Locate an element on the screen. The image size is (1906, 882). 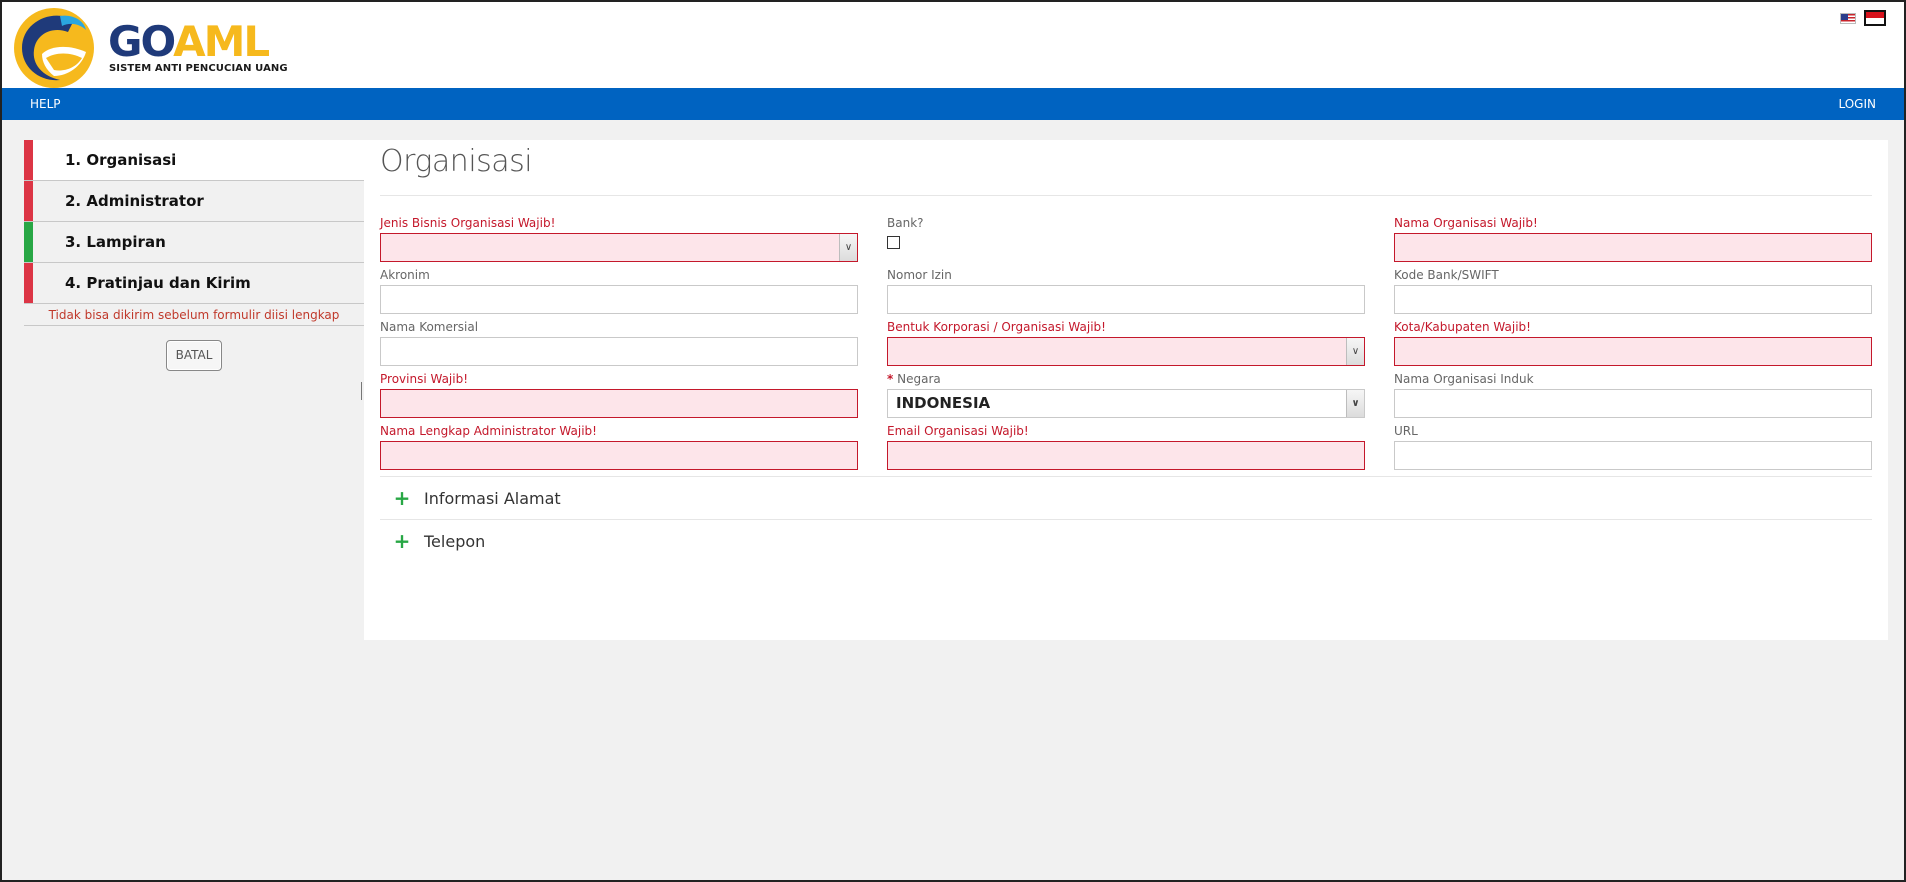
step-lampiran: 3. Lampiran is located at coordinates (194, 242).